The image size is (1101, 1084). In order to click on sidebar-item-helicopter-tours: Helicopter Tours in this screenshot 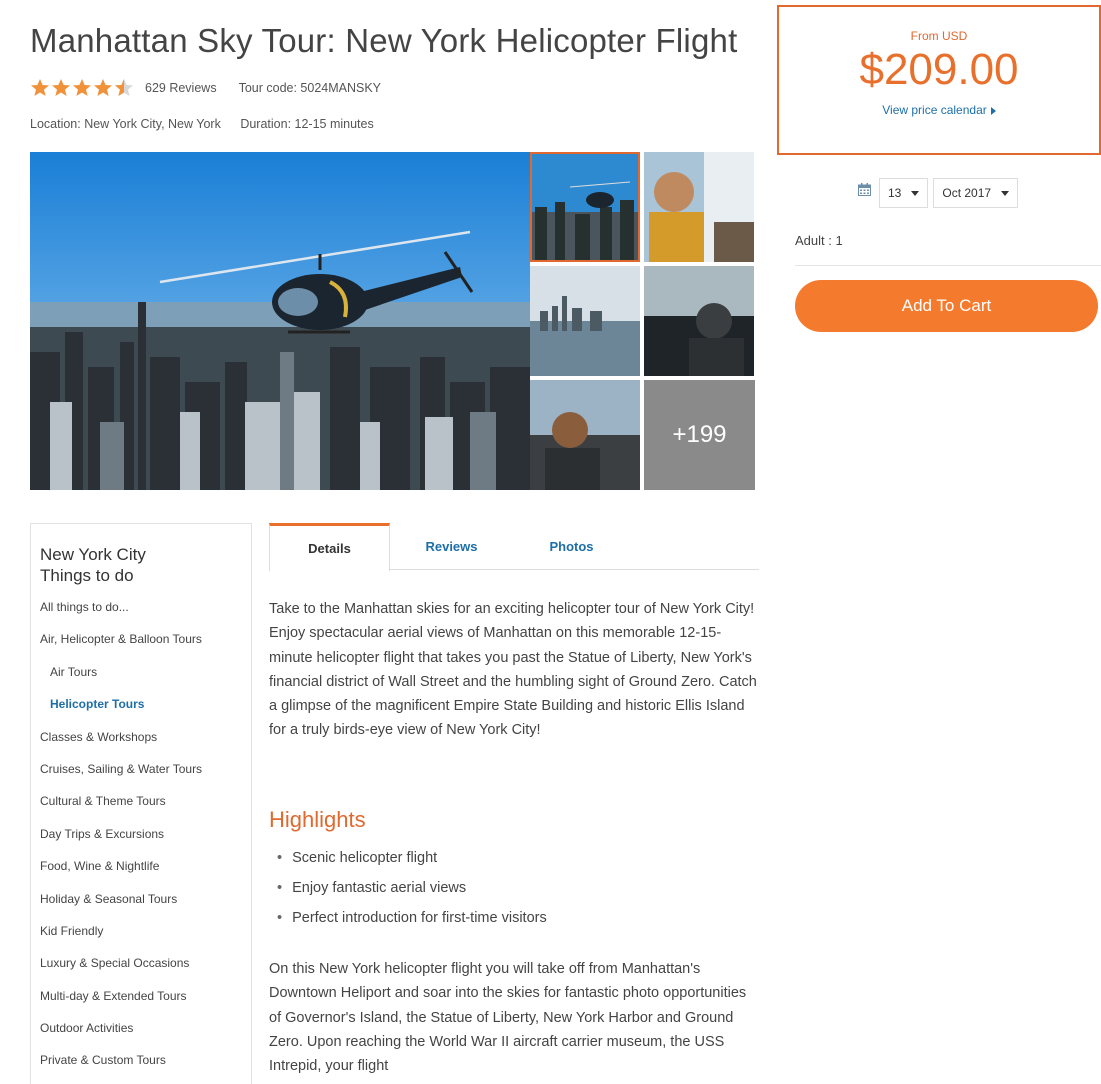, I will do `click(145, 713)`.